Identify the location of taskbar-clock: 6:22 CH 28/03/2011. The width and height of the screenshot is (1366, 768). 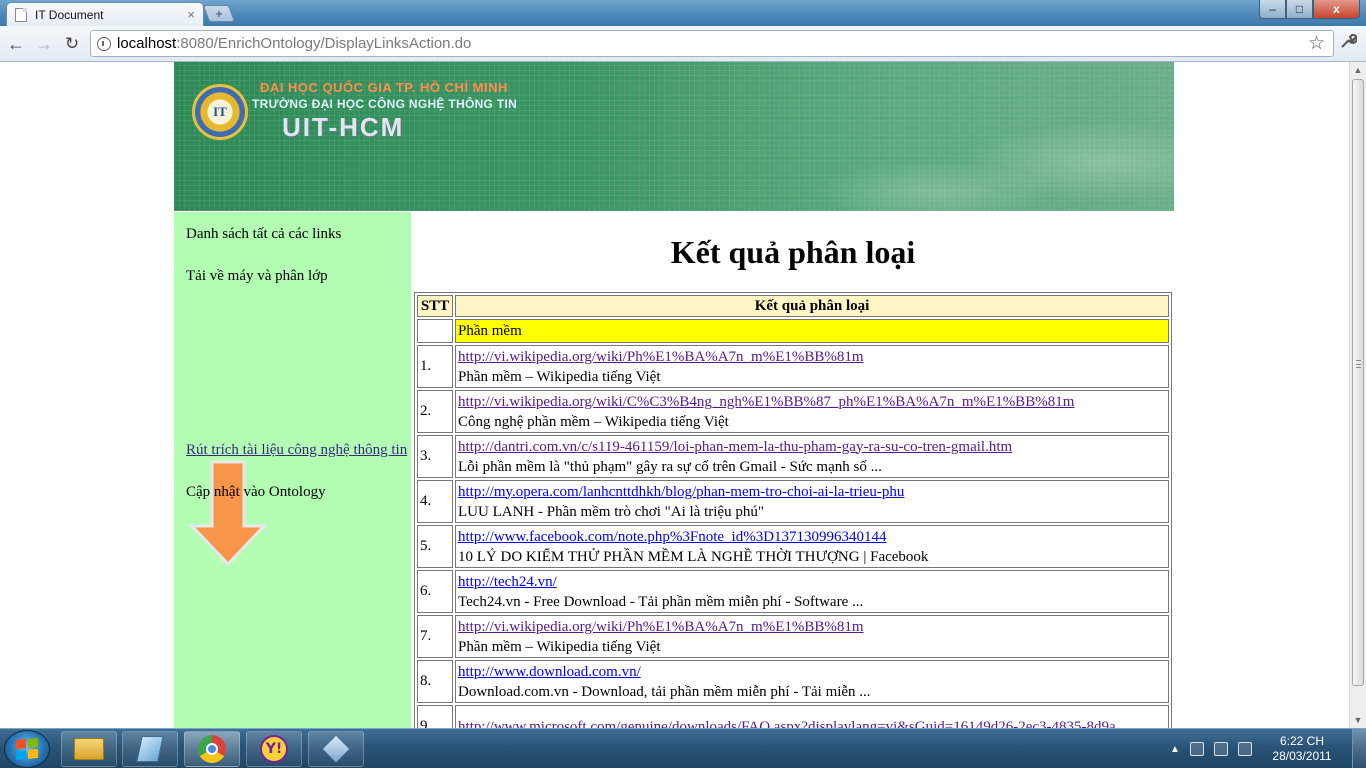
(1302, 749).